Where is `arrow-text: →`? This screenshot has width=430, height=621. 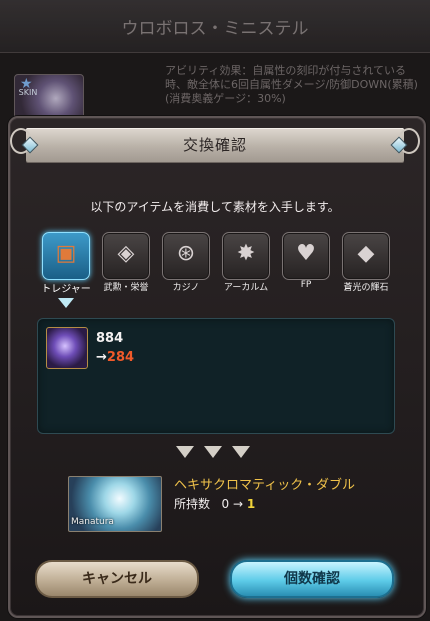 arrow-text: → is located at coordinates (101, 357).